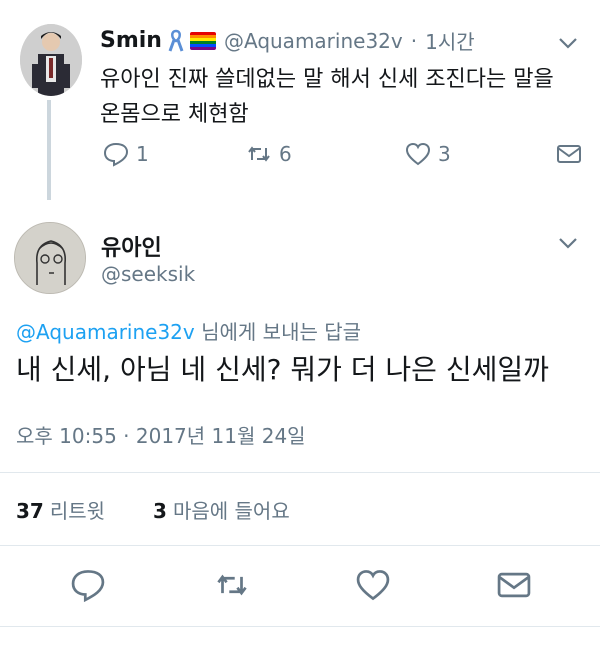  I want to click on likes-stat: 3 마음에 들어요, so click(221, 509).